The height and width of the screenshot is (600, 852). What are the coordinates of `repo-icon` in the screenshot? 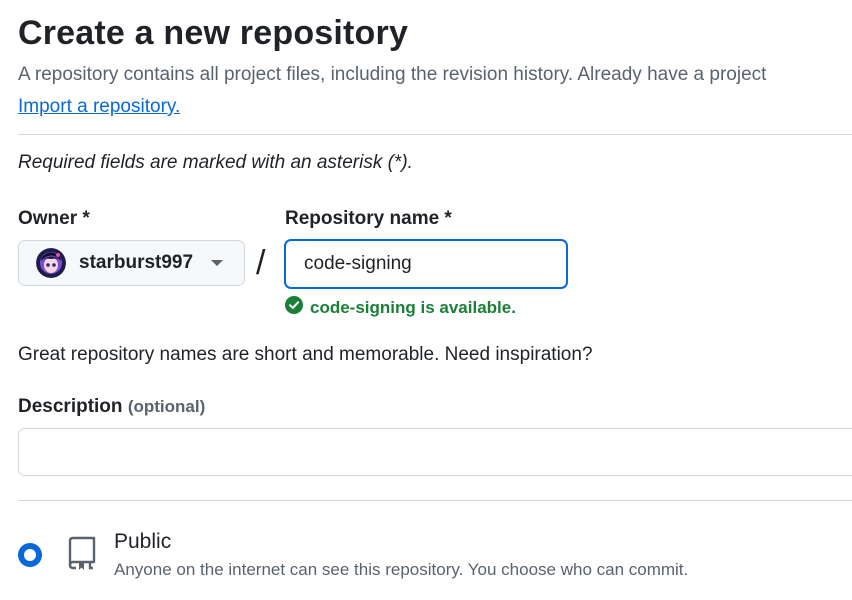 It's located at (83, 555).